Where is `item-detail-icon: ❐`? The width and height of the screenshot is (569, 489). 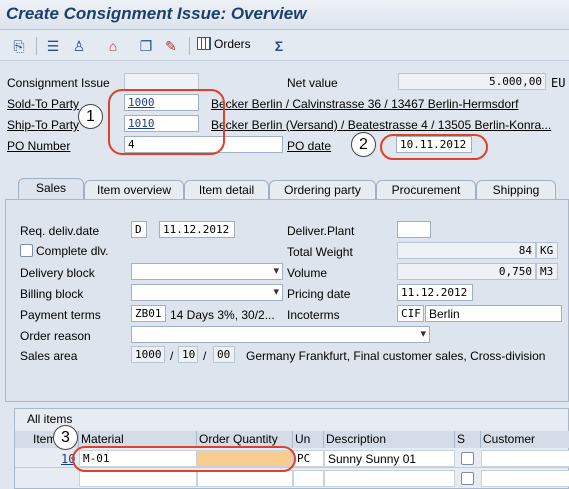 item-detail-icon: ❐ is located at coordinates (146, 46).